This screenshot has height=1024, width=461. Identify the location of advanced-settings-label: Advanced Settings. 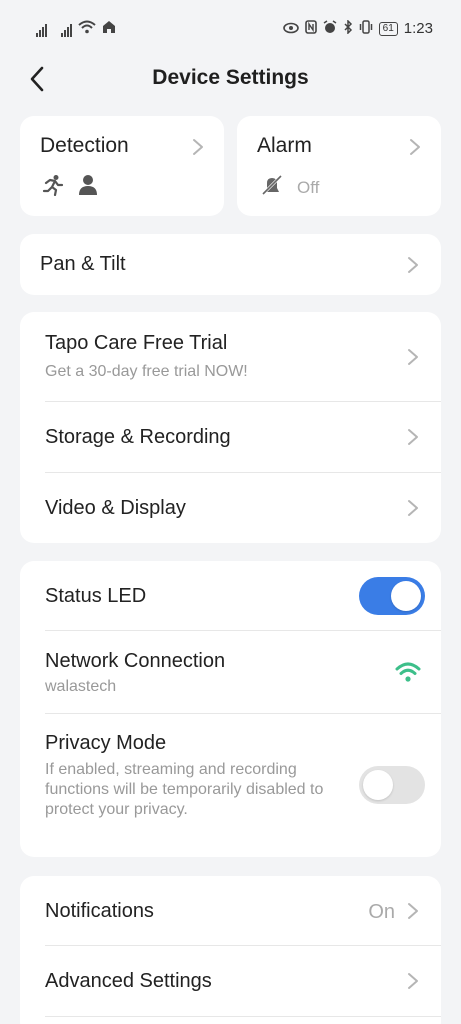
(128, 981).